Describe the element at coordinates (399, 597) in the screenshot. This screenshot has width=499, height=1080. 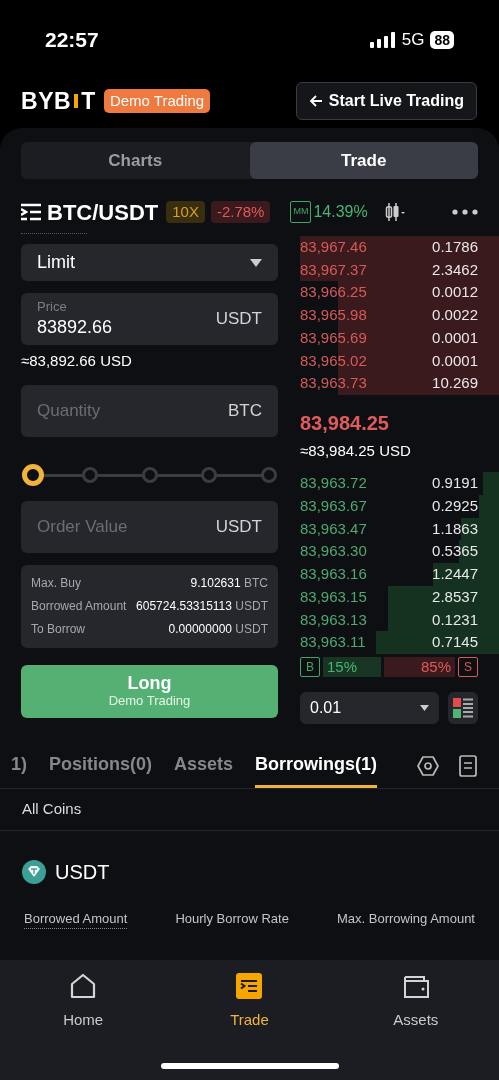
I see `bid-row: 83,963.15 2.8537` at that location.